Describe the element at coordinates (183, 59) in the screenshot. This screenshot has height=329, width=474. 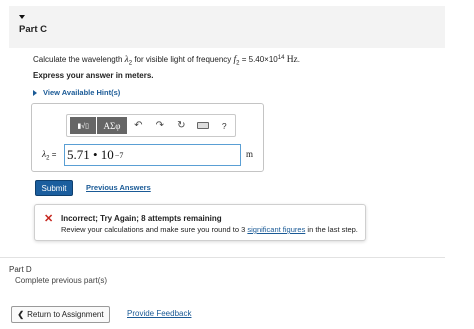
I see `question-mid: for visible light of frequency` at that location.